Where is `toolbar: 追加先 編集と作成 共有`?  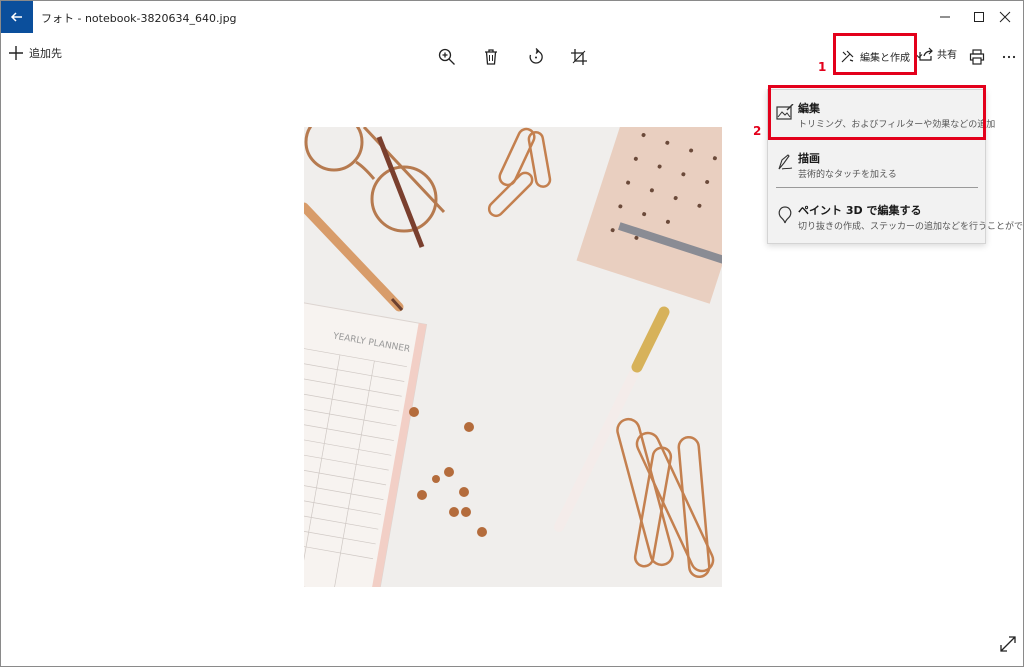
toolbar: 追加先 編集と作成 共有 is located at coordinates (512, 57).